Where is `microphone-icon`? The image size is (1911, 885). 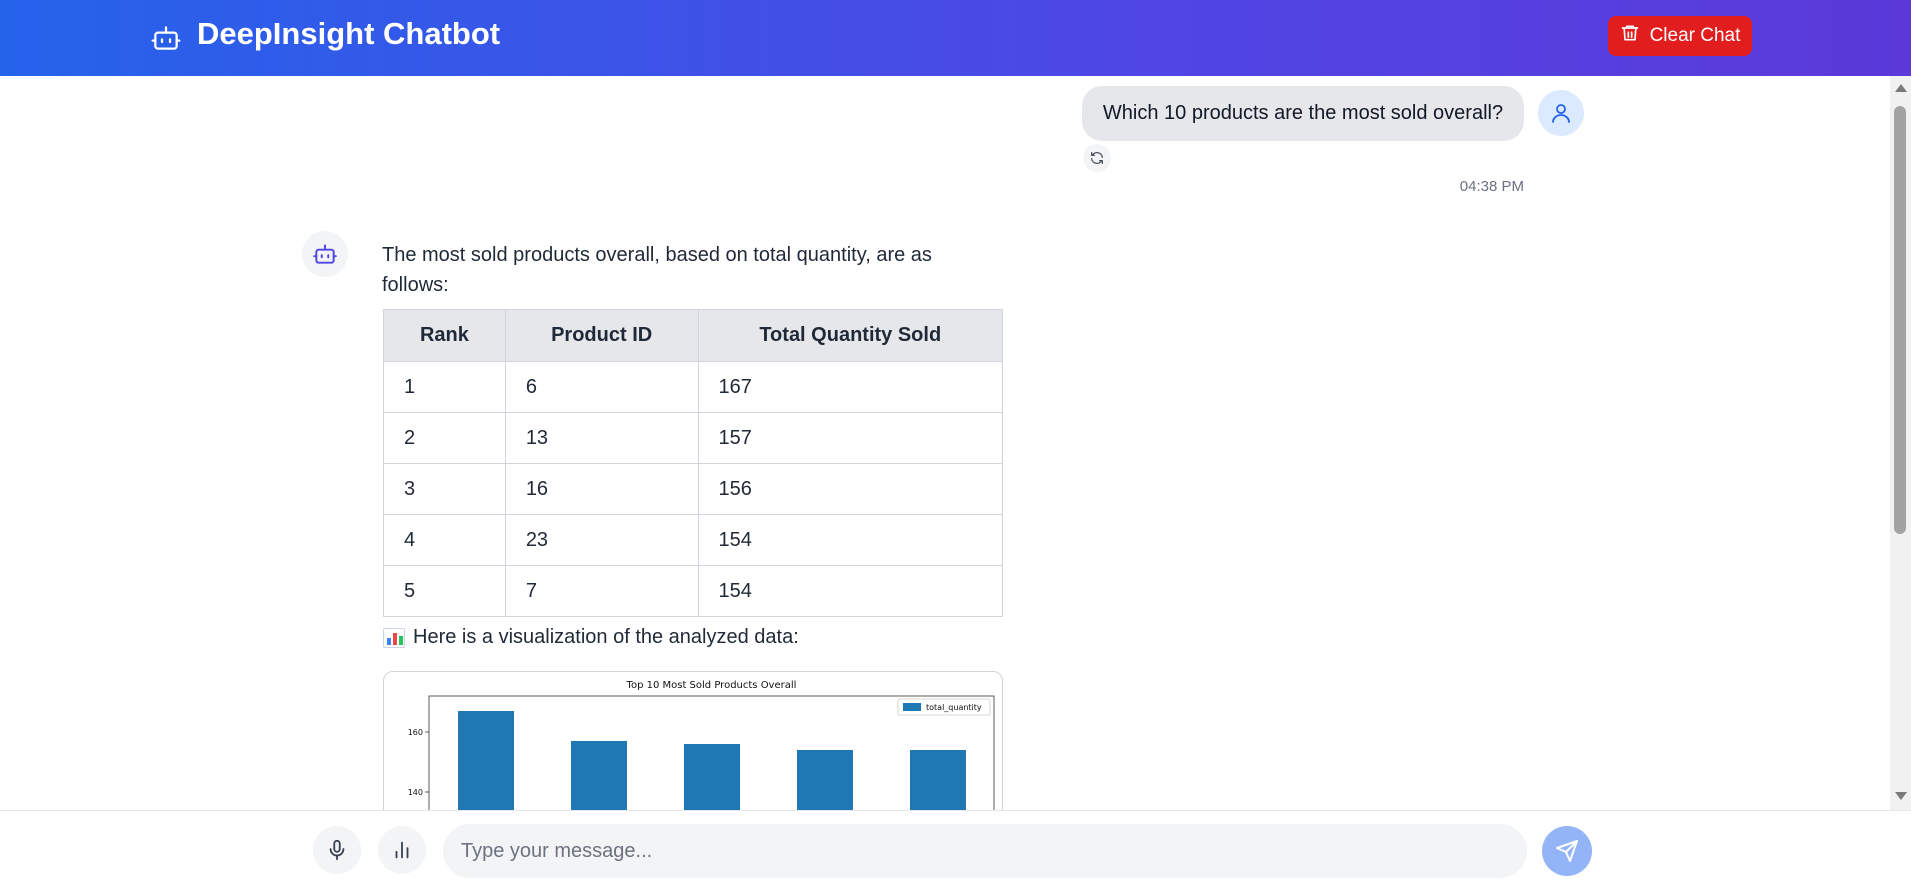
microphone-icon is located at coordinates (337, 850).